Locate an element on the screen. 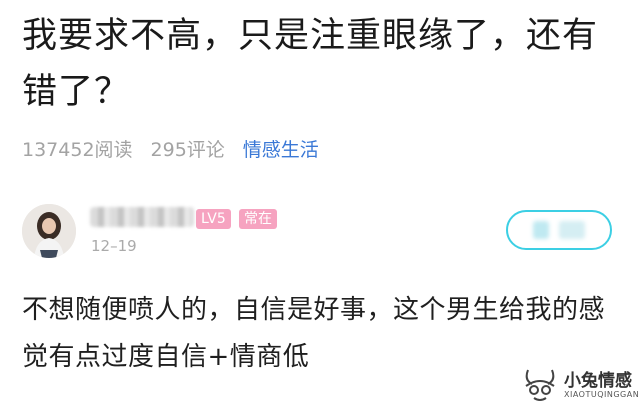 The image size is (640, 411). follow-button is located at coordinates (559, 230).